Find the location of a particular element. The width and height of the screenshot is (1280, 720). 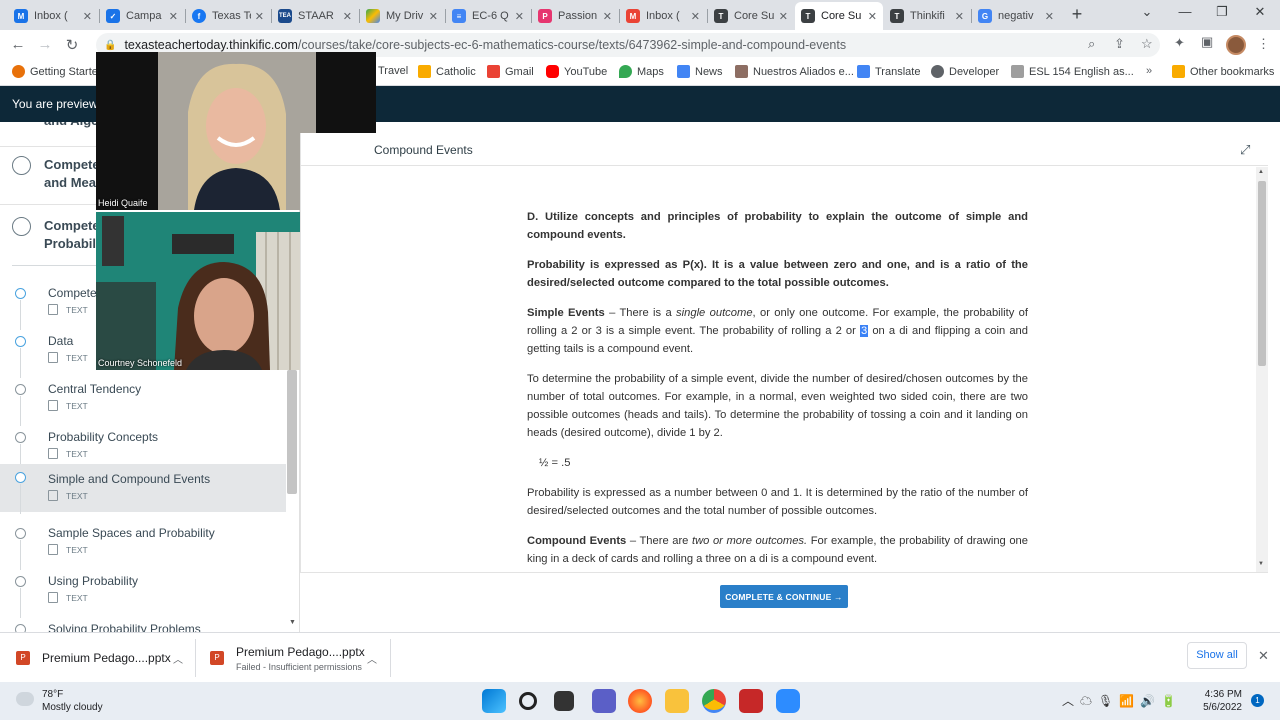

bookmark-maps: Maps is located at coordinates (641, 71).